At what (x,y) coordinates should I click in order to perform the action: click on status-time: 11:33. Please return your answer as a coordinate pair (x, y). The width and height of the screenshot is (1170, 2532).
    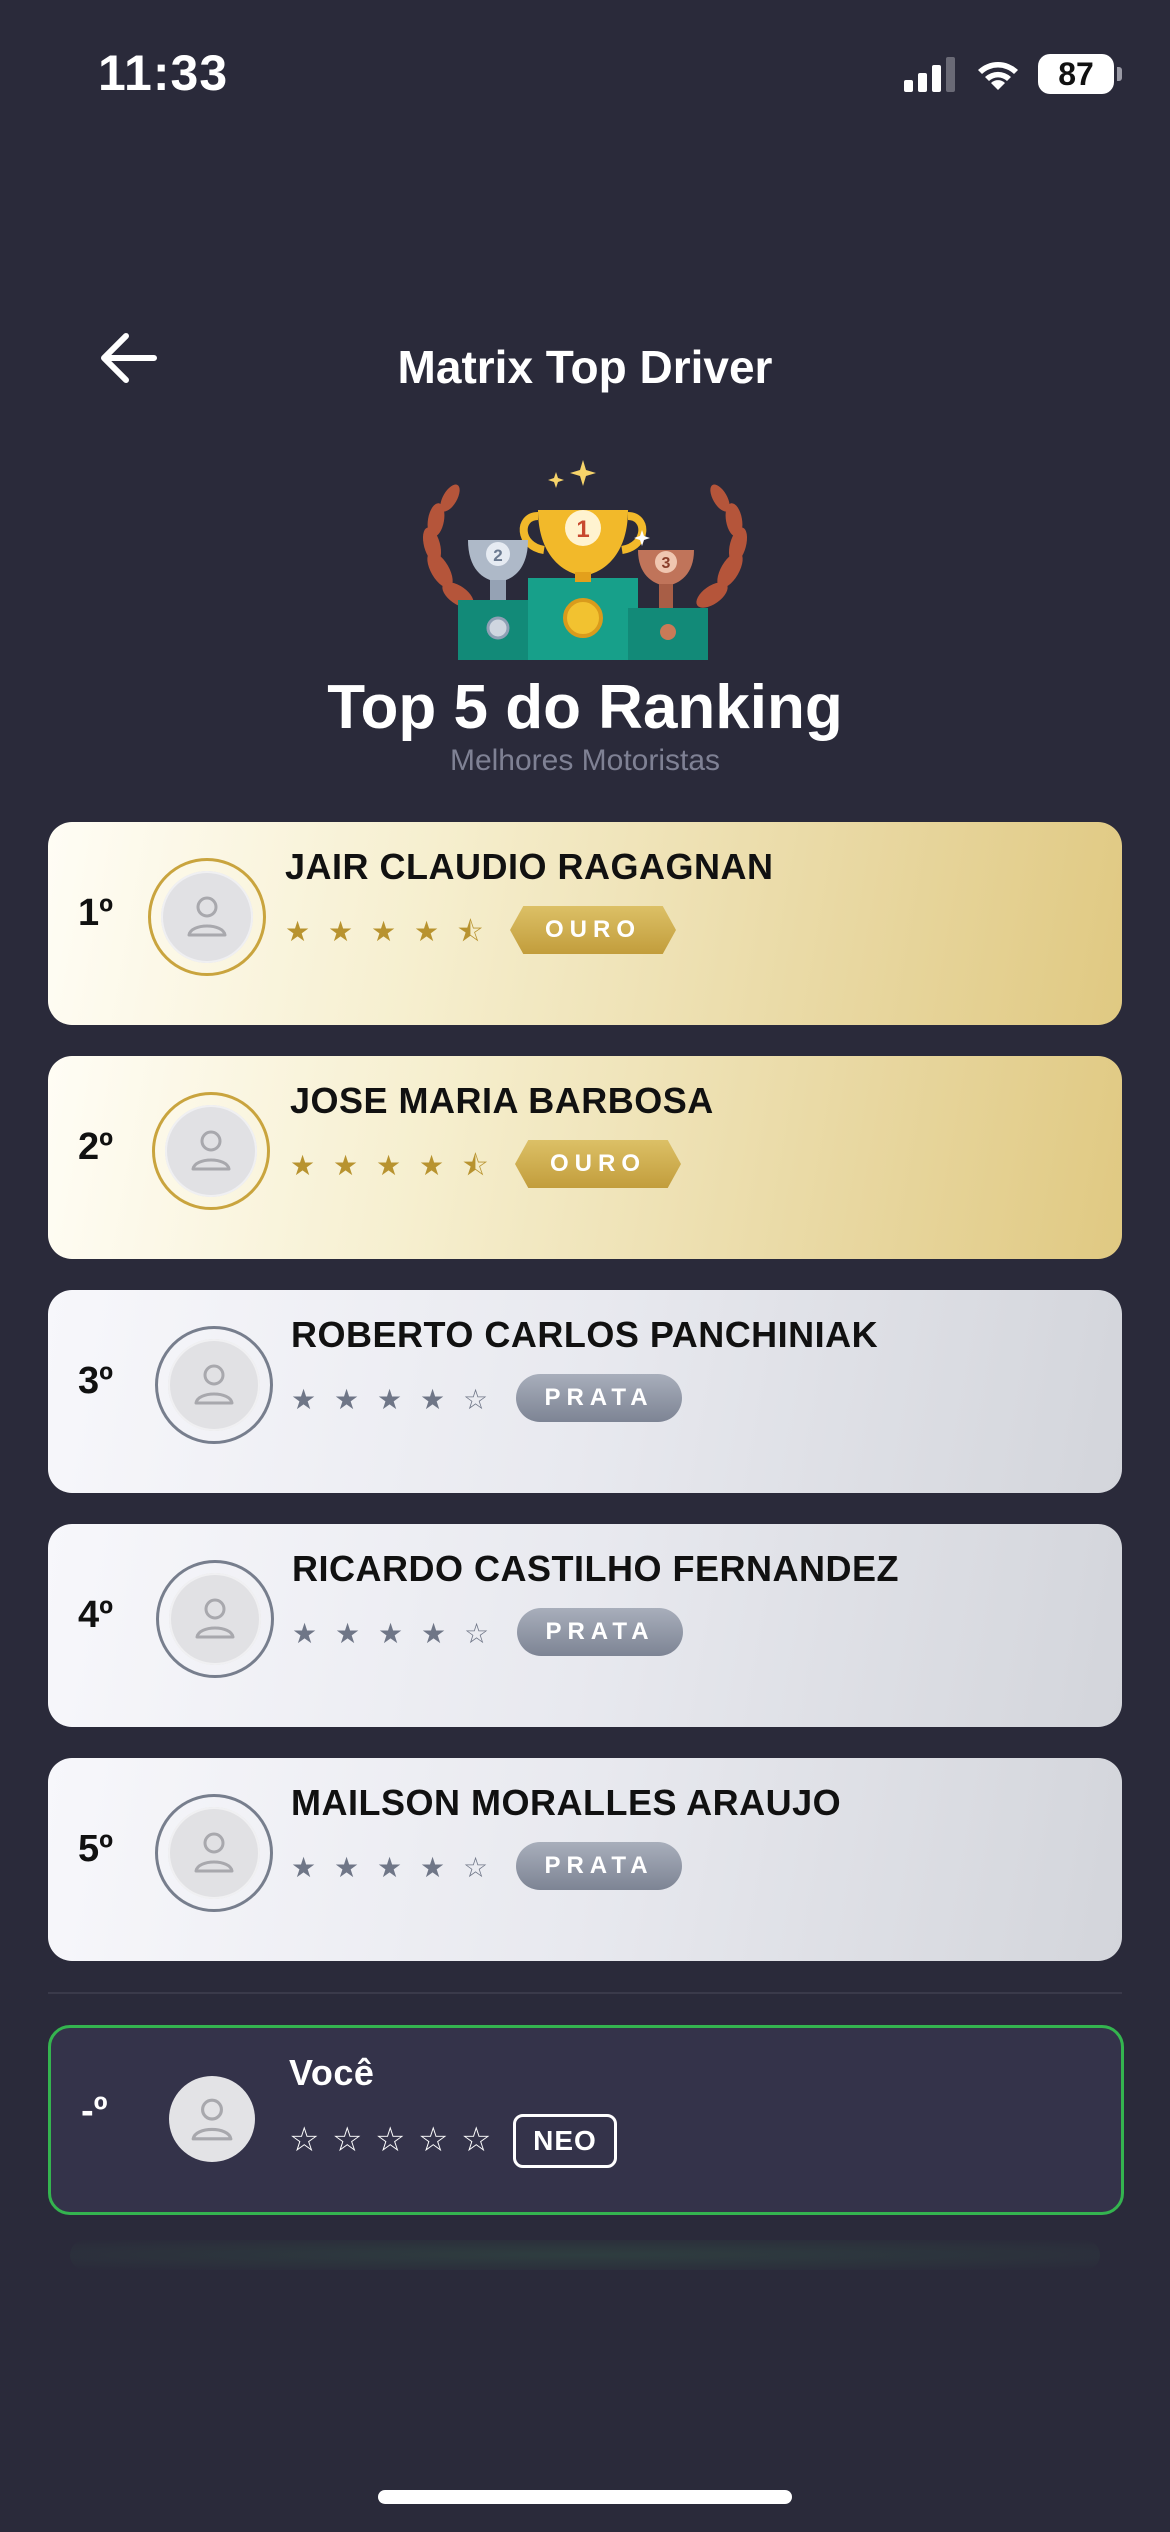
    Looking at the image, I should click on (163, 73).